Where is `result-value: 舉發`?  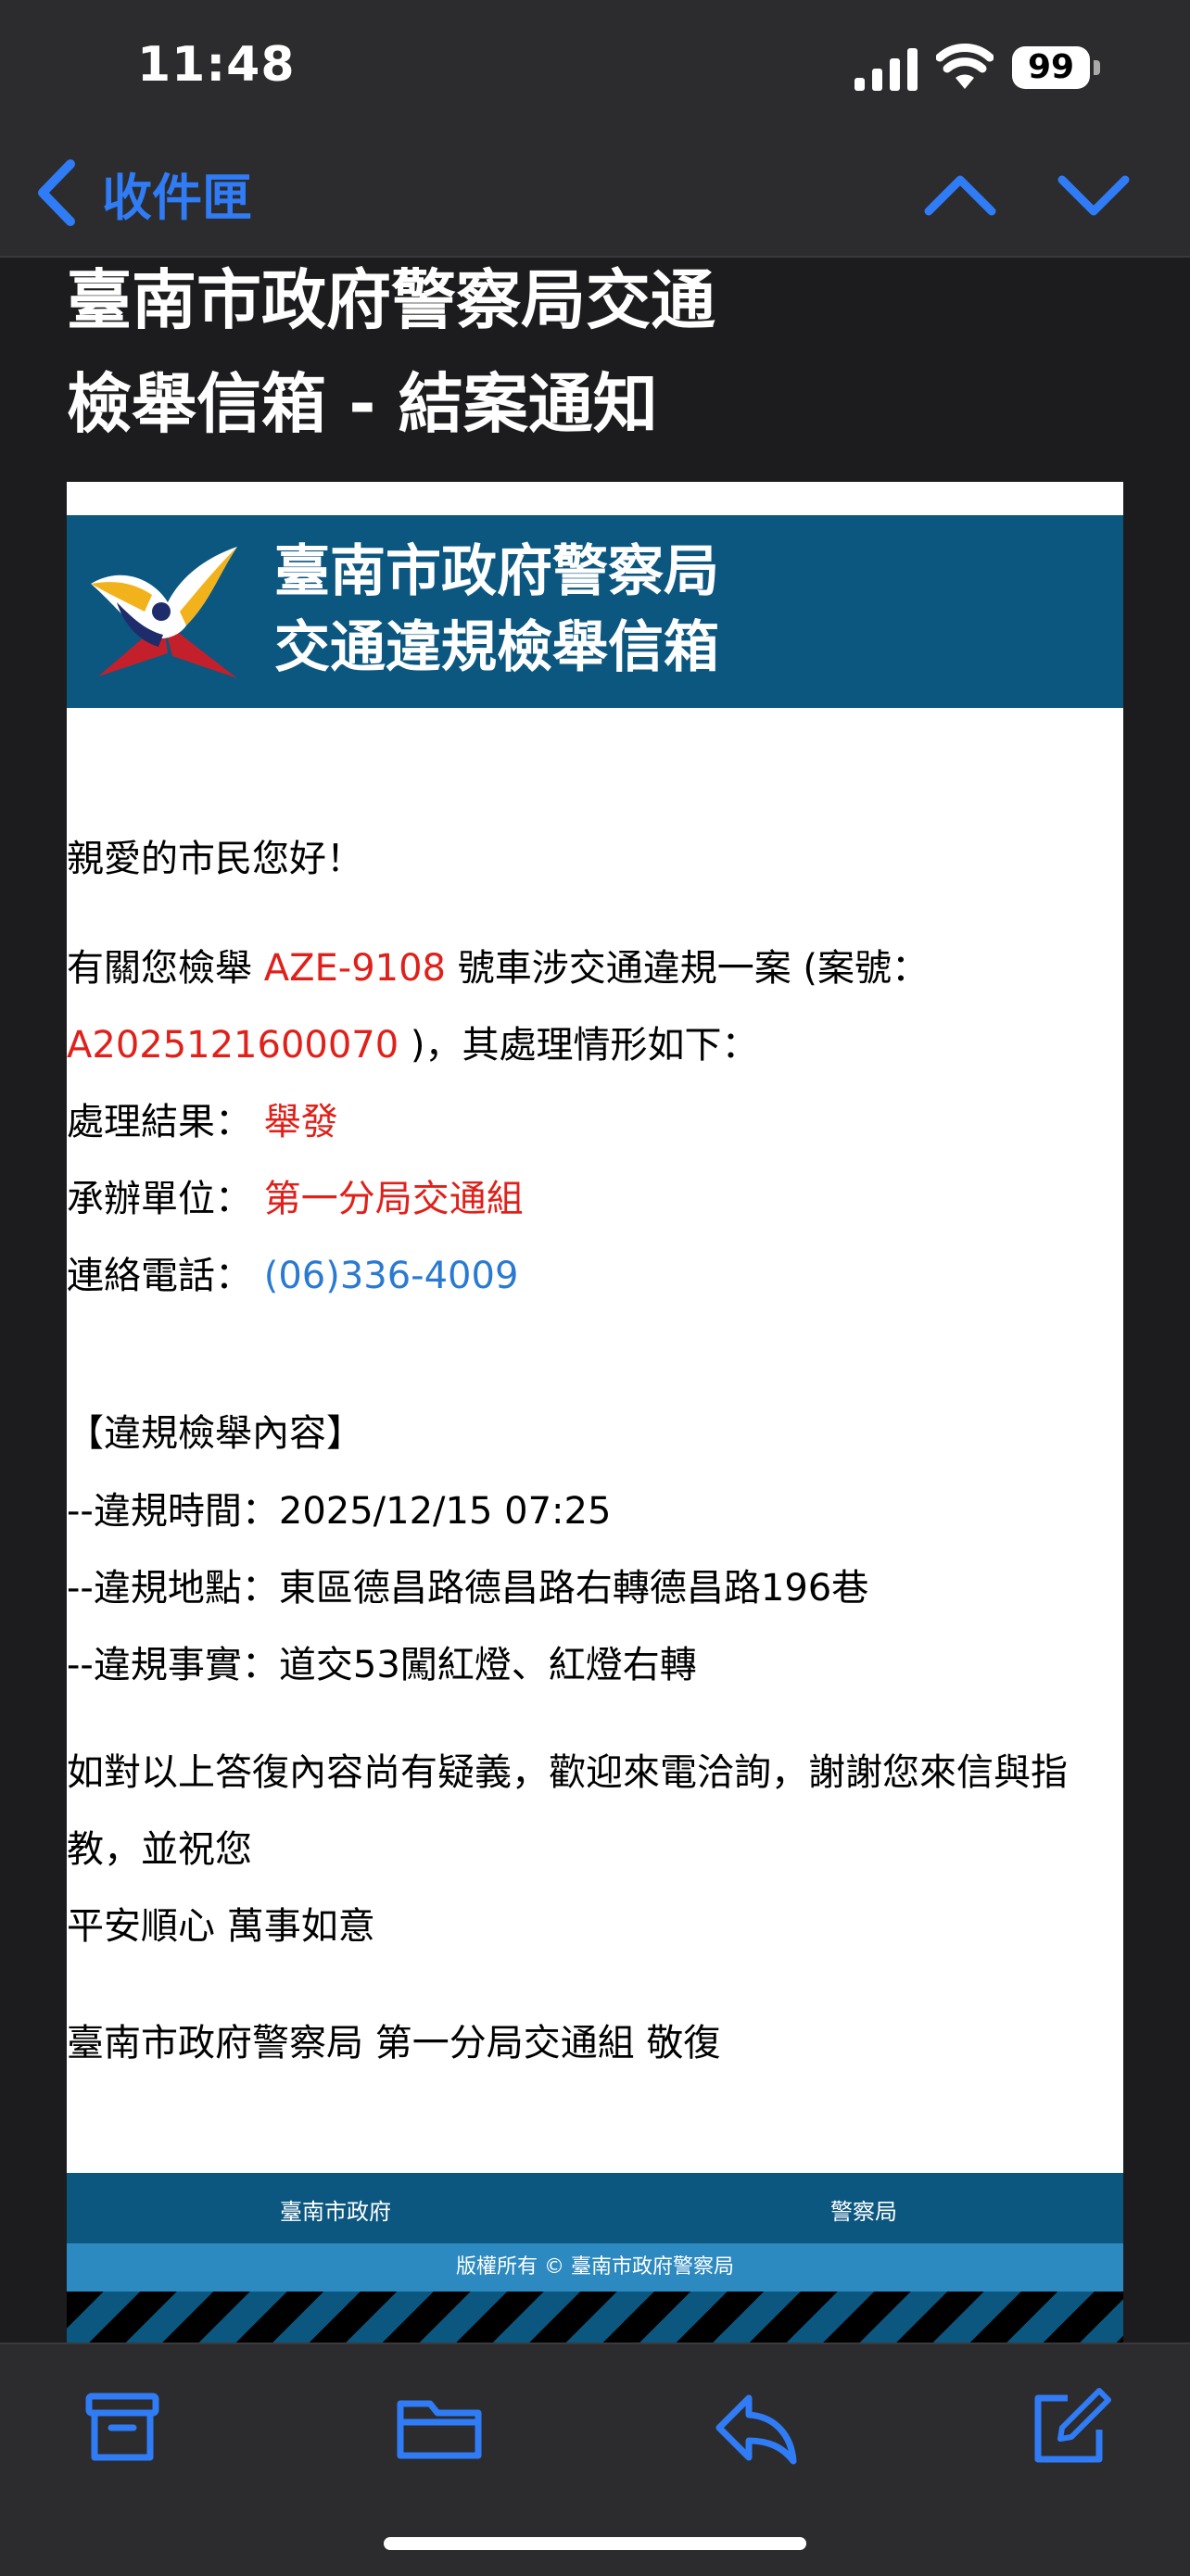 result-value: 舉發 is located at coordinates (300, 1122).